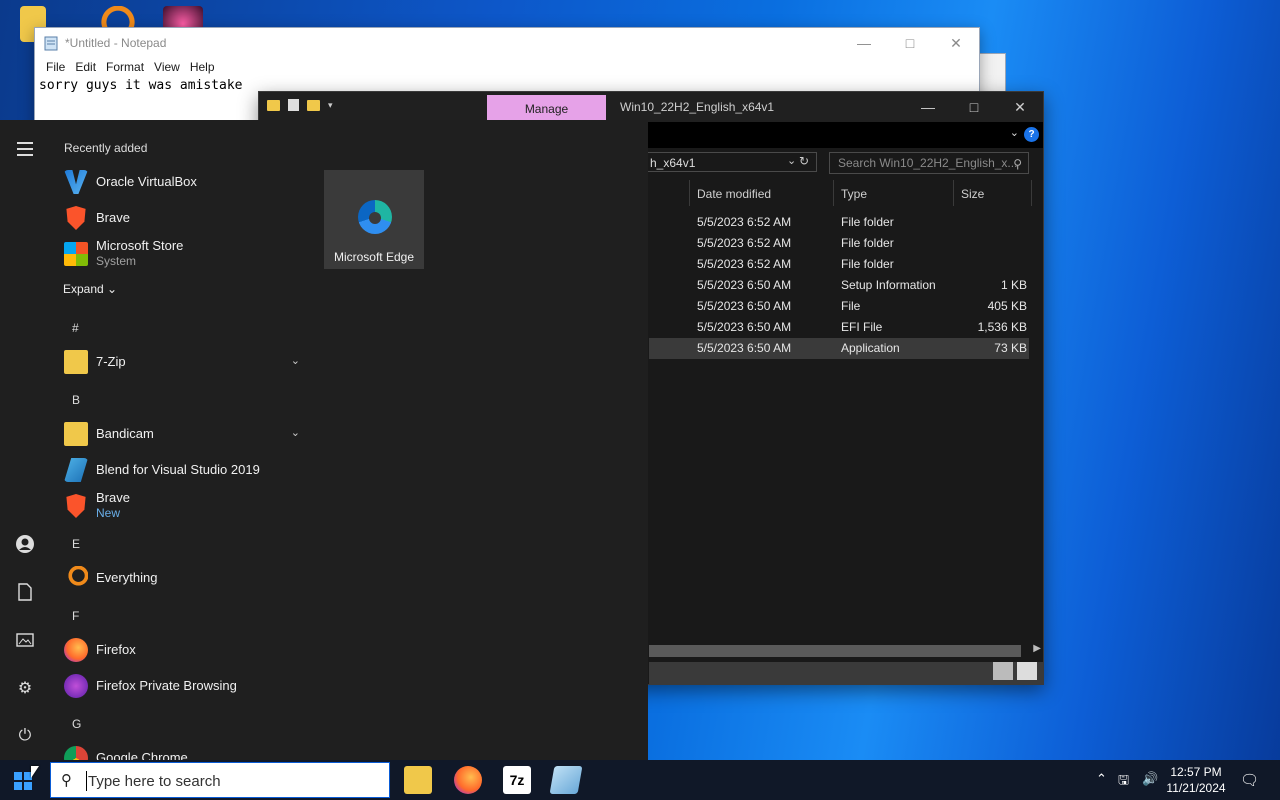 This screenshot has height=800, width=1280. I want to click on tile-microsoft-edge: Microsoft Edge, so click(374, 219).